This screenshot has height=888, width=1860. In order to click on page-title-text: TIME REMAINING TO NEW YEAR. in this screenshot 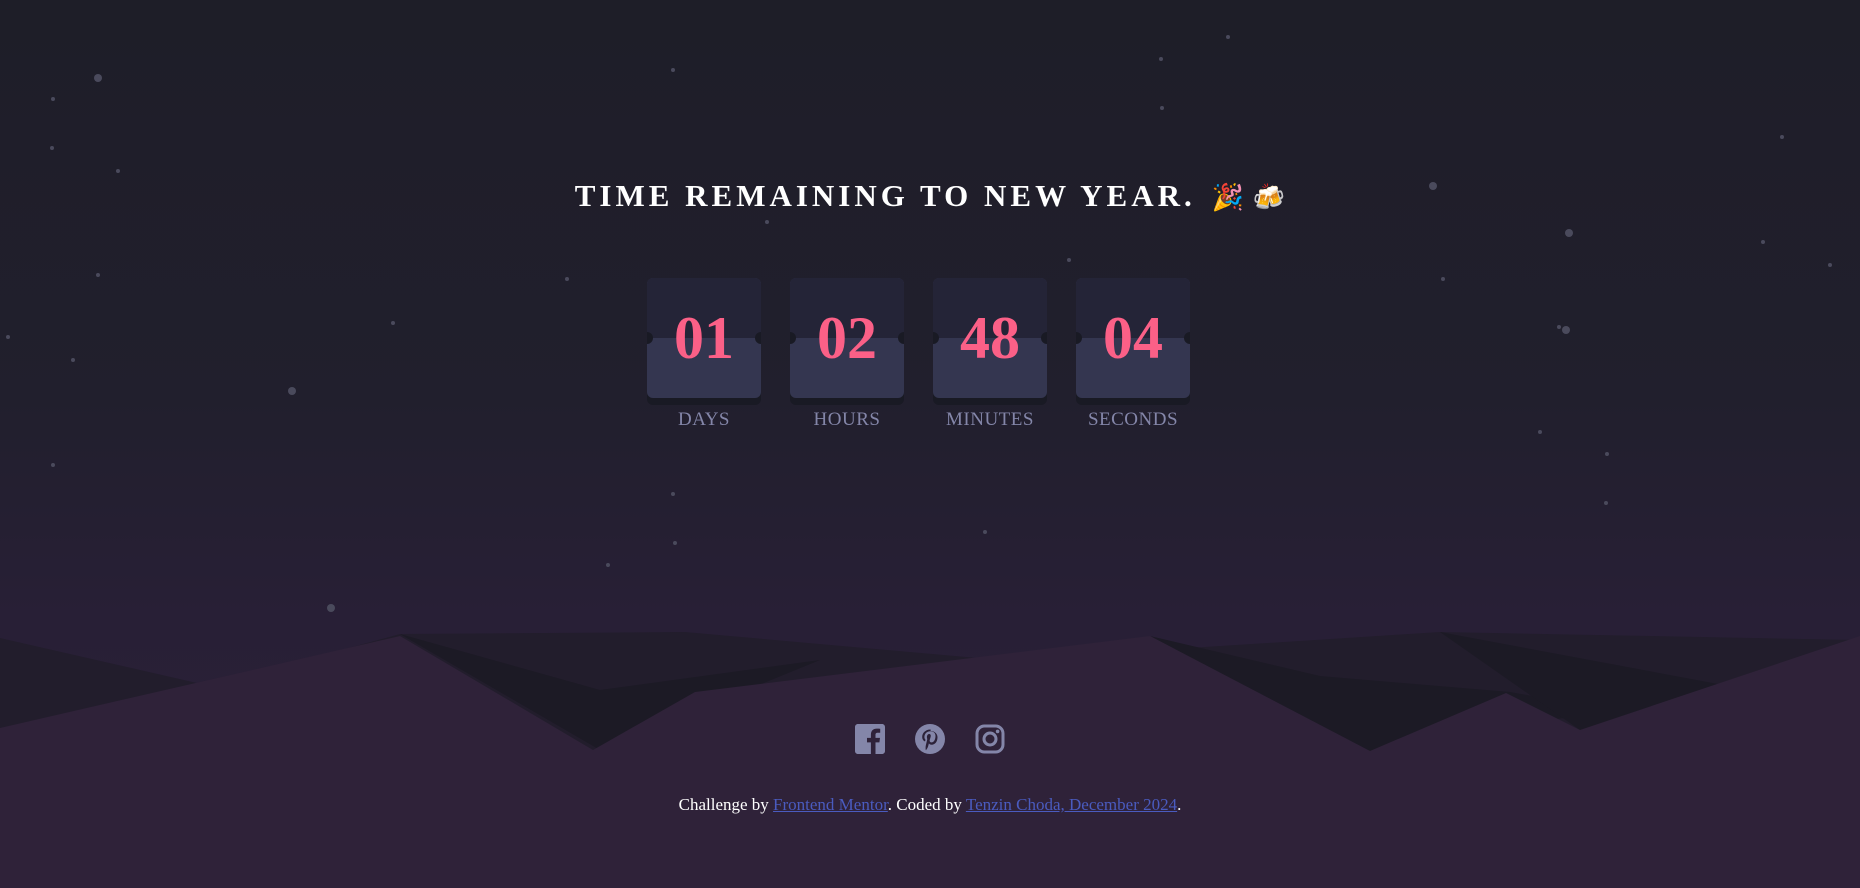, I will do `click(885, 195)`.